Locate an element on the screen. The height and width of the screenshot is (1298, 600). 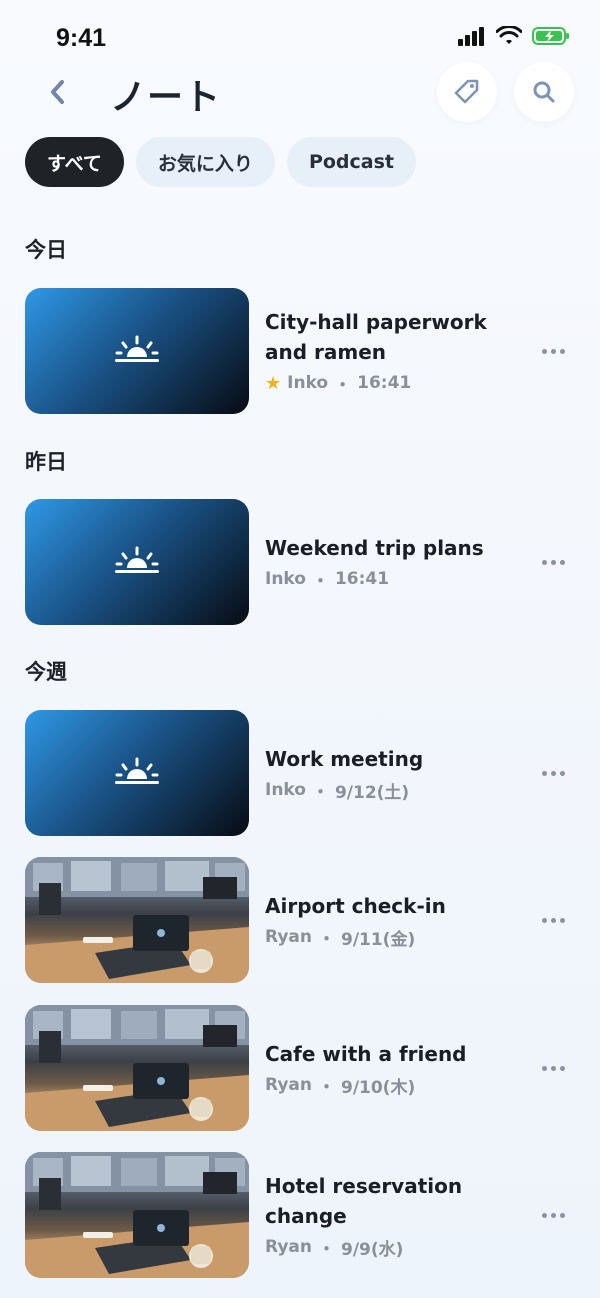
note-time: 9/10(木) is located at coordinates (378, 1087).